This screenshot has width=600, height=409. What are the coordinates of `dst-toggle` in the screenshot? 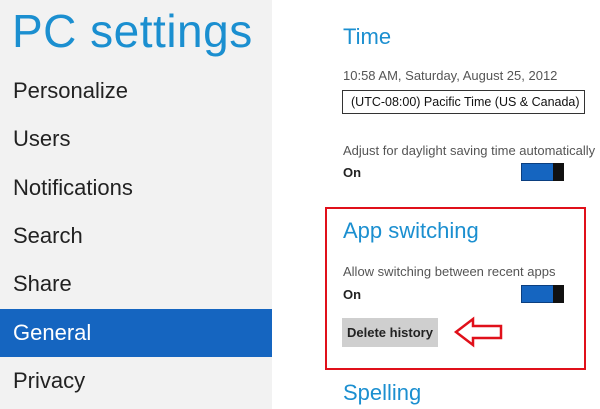 It's located at (542, 172).